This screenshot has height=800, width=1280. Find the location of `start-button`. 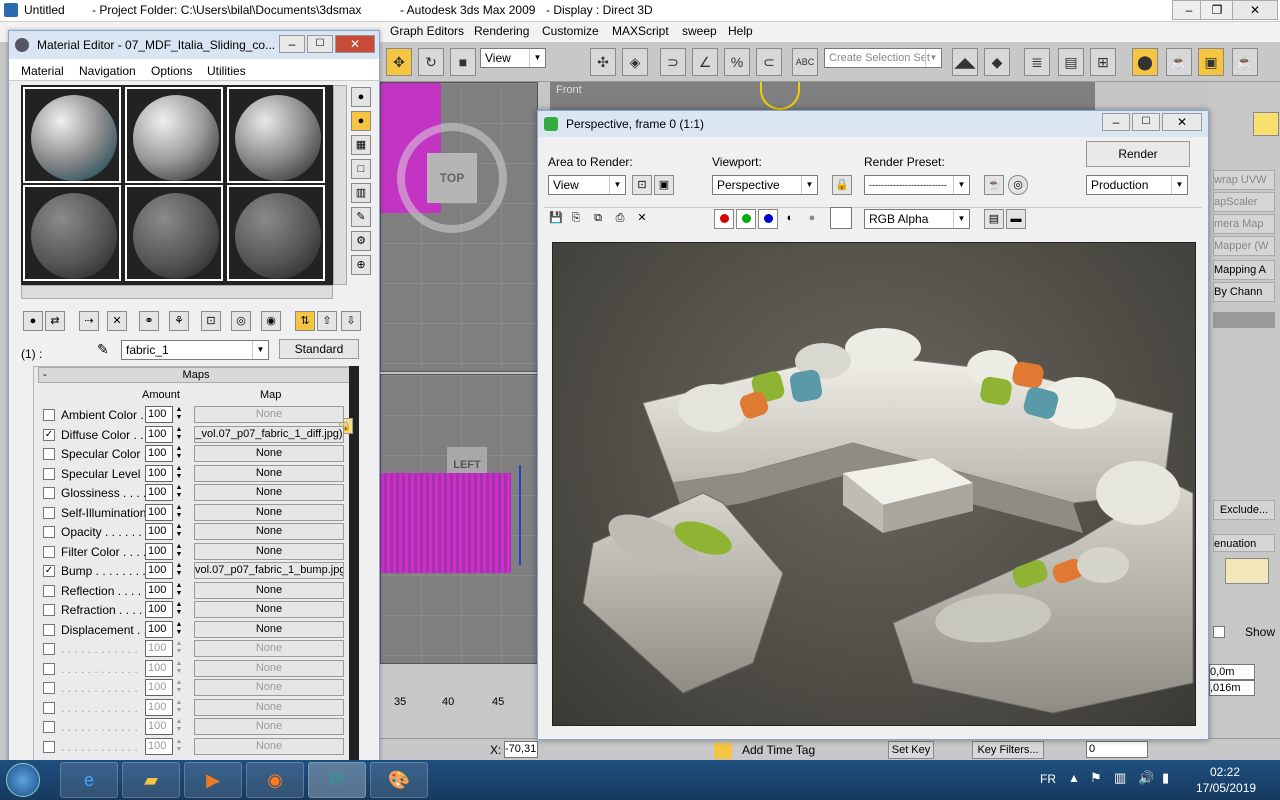

start-button is located at coordinates (23, 780).